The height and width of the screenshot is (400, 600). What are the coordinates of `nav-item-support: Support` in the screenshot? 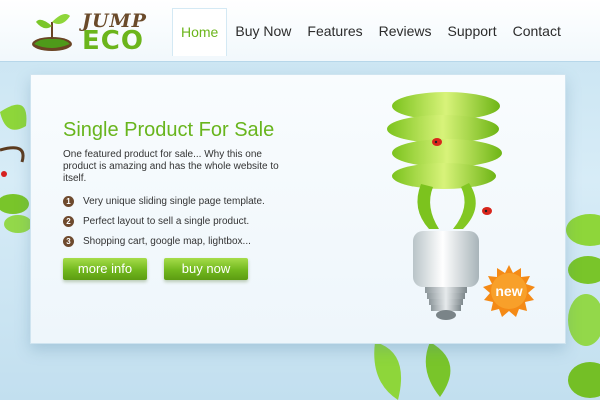 It's located at (472, 32).